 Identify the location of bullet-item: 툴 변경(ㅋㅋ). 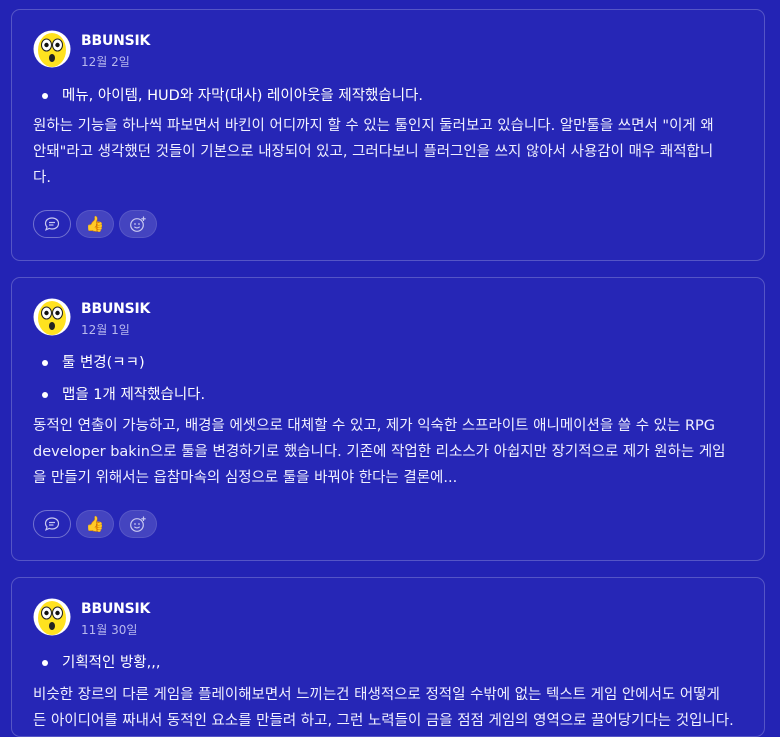
(122, 369).